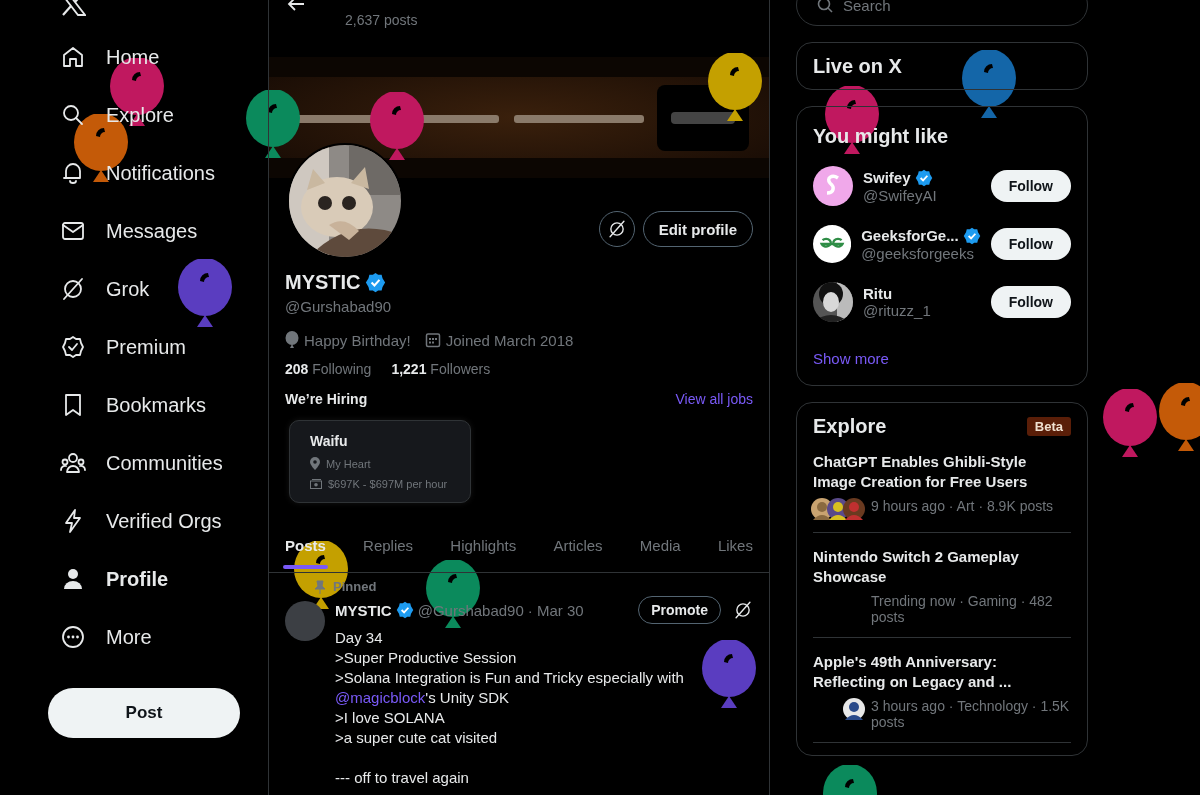  I want to click on author-name: MYSTIC, so click(363, 610).